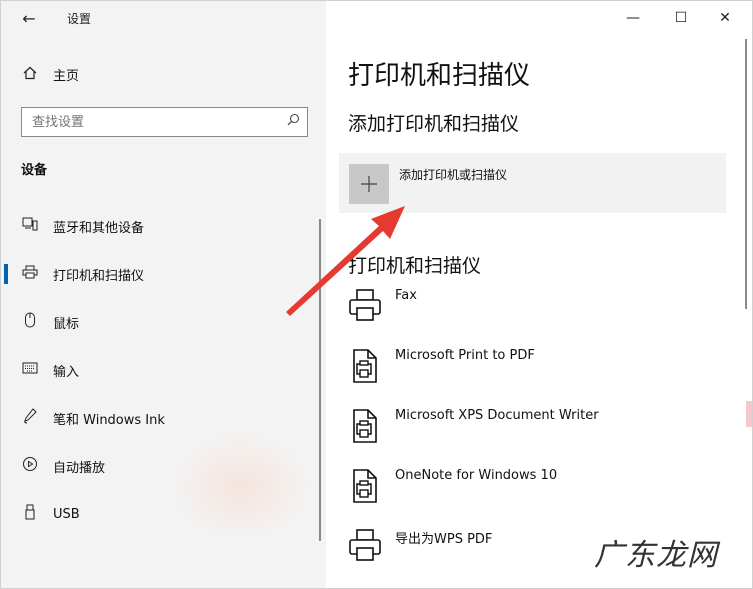 This screenshot has width=753, height=589. I want to click on sidebar-item-label: 笔和 Windows Ink, so click(109, 420).